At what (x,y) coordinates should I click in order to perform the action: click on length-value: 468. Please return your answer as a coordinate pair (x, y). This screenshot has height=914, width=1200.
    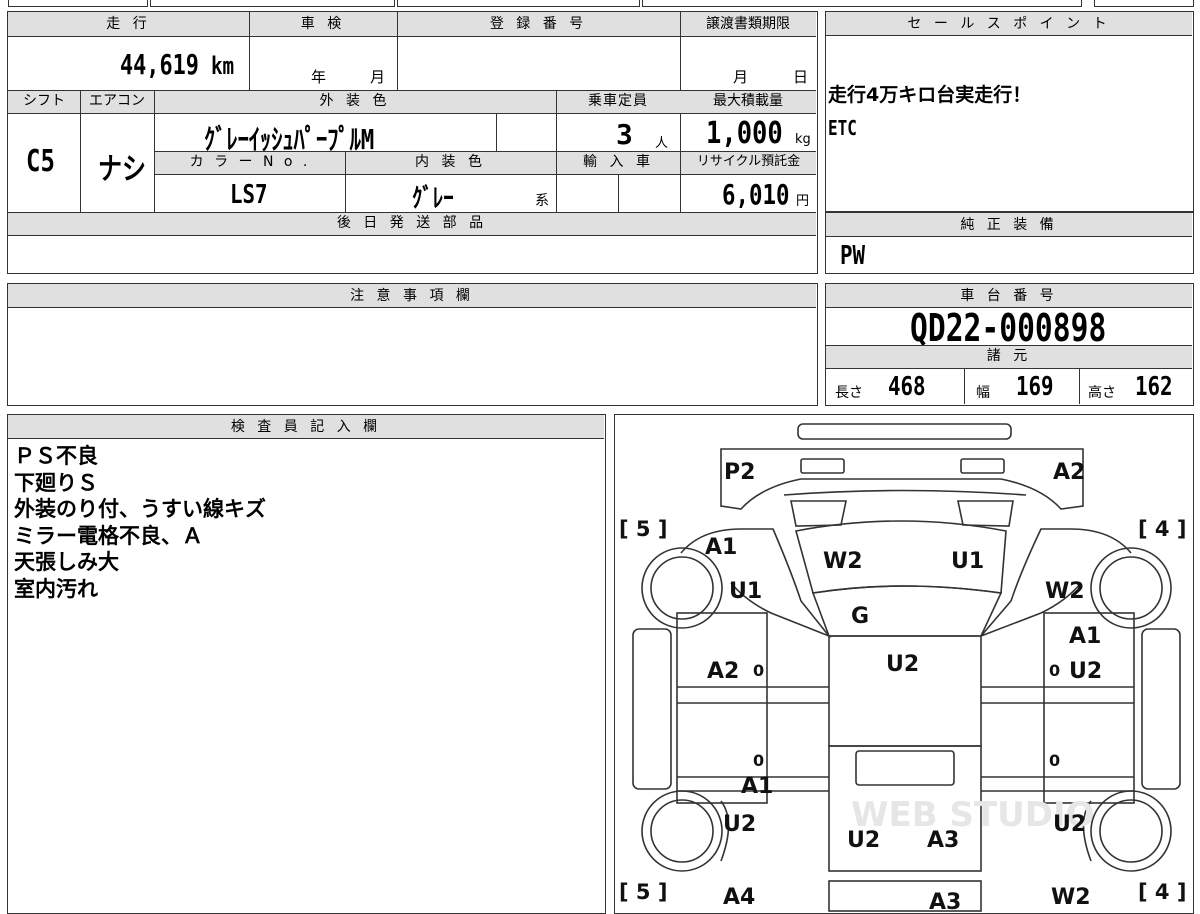
    Looking at the image, I should click on (907, 387).